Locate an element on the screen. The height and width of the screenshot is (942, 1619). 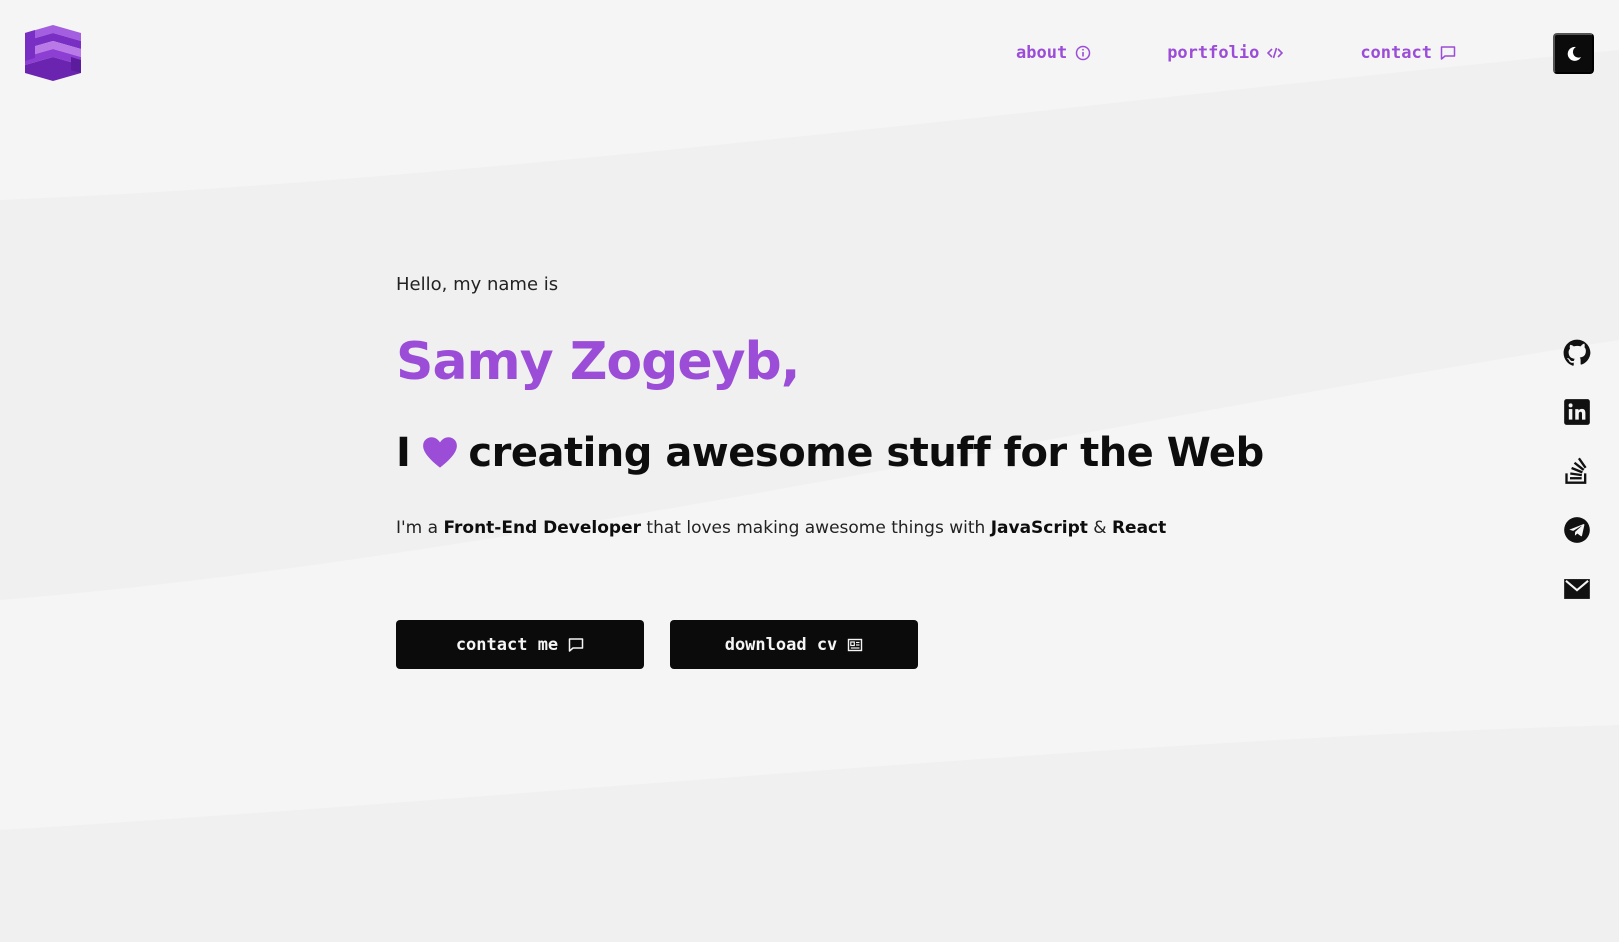
intro-part1: I'm a is located at coordinates (420, 528).